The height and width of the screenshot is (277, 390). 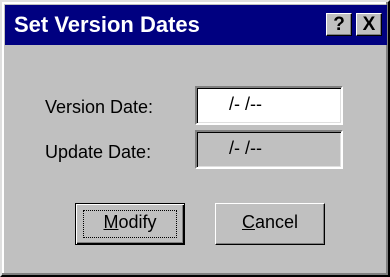 I want to click on modify-label-rest: odify, so click(x=137, y=222).